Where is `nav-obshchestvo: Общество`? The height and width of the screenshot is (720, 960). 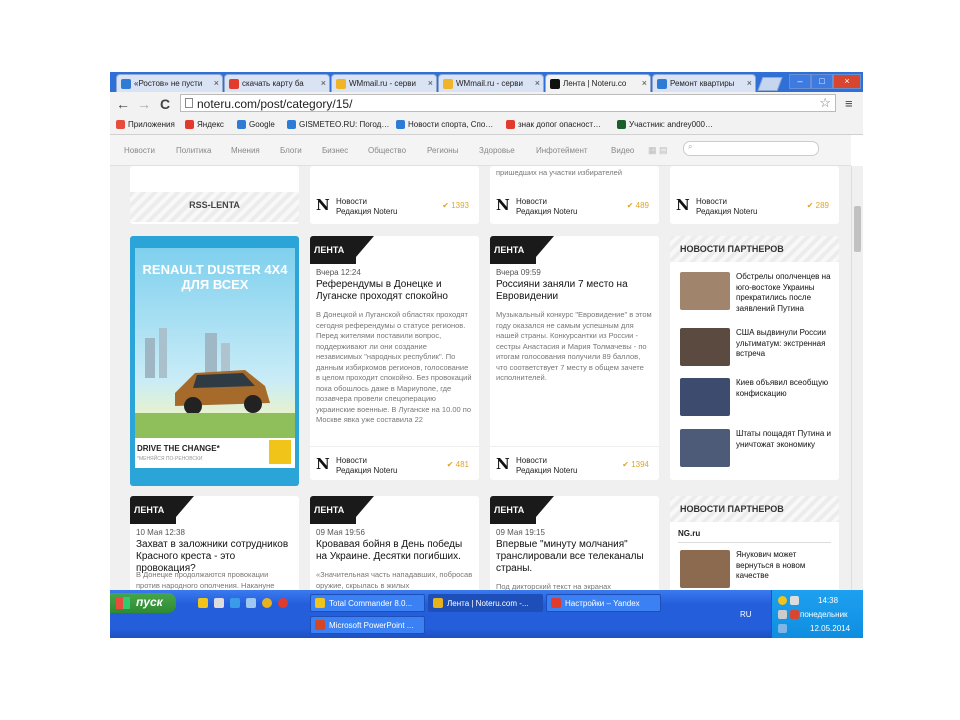
nav-obshchestvo: Общество is located at coordinates (387, 150).